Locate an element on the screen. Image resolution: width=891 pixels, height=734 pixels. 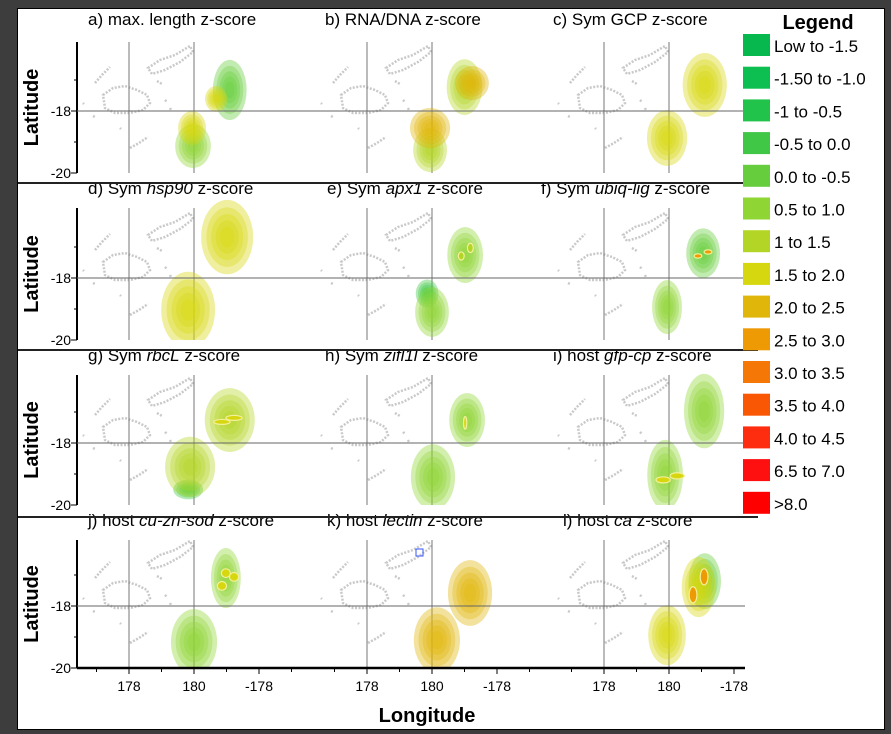
legend-title: Legend is located at coordinates (817, 23).